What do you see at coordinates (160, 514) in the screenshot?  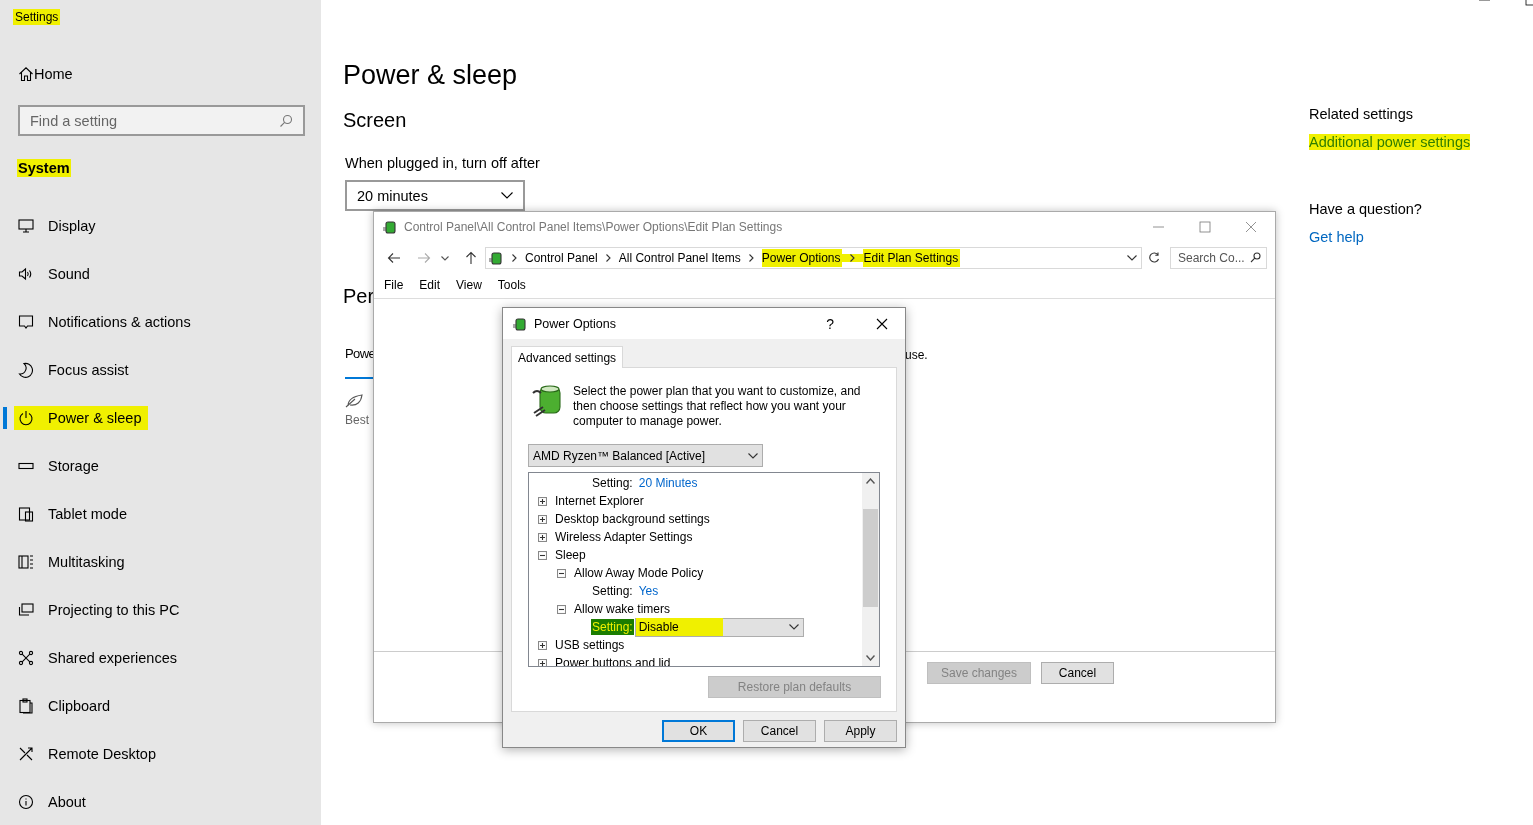 I see `sidebar-item: Tablet mode` at bounding box center [160, 514].